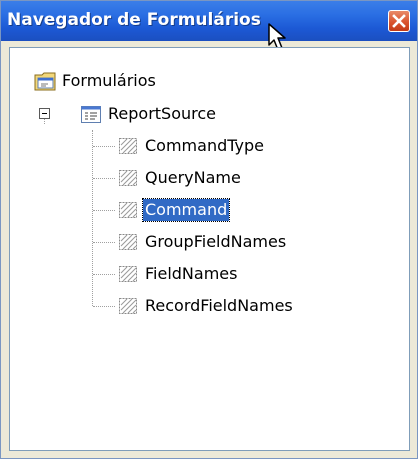 This screenshot has height=459, width=418. Describe the element at coordinates (109, 80) in the screenshot. I see `tree-node-label: Formulários` at that location.